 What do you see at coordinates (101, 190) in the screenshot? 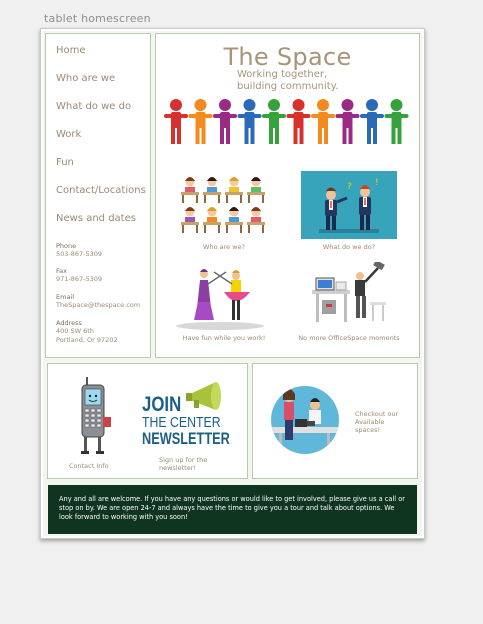
I see `nav-contact-locations: Contact/Locations` at bounding box center [101, 190].